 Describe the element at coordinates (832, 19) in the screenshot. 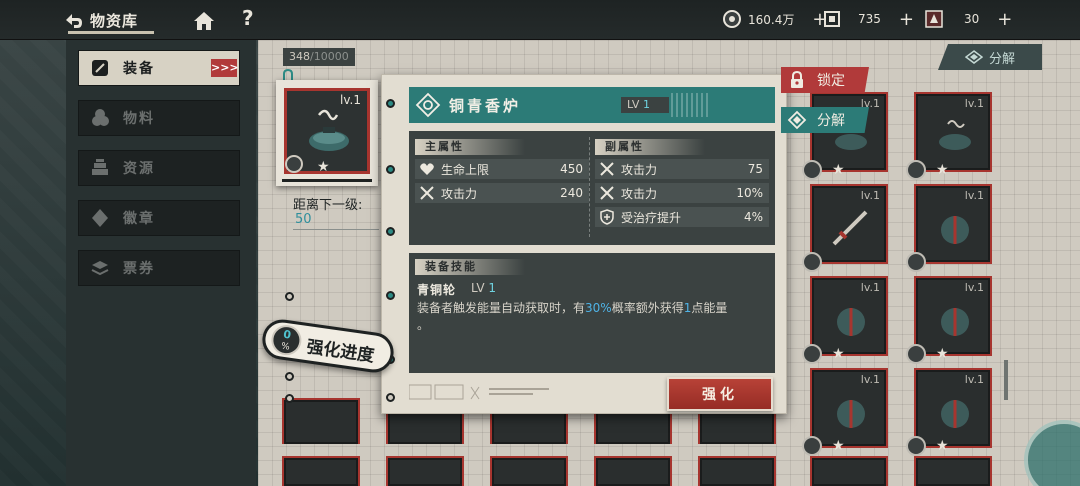

I see `ticket-icon` at that location.